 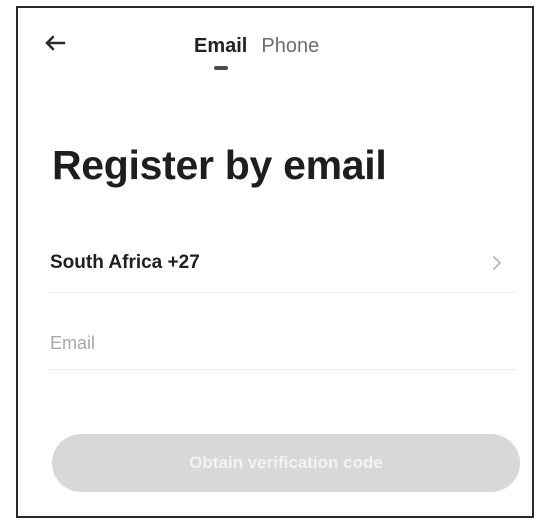 I want to click on tab-email: Email, so click(x=220, y=52).